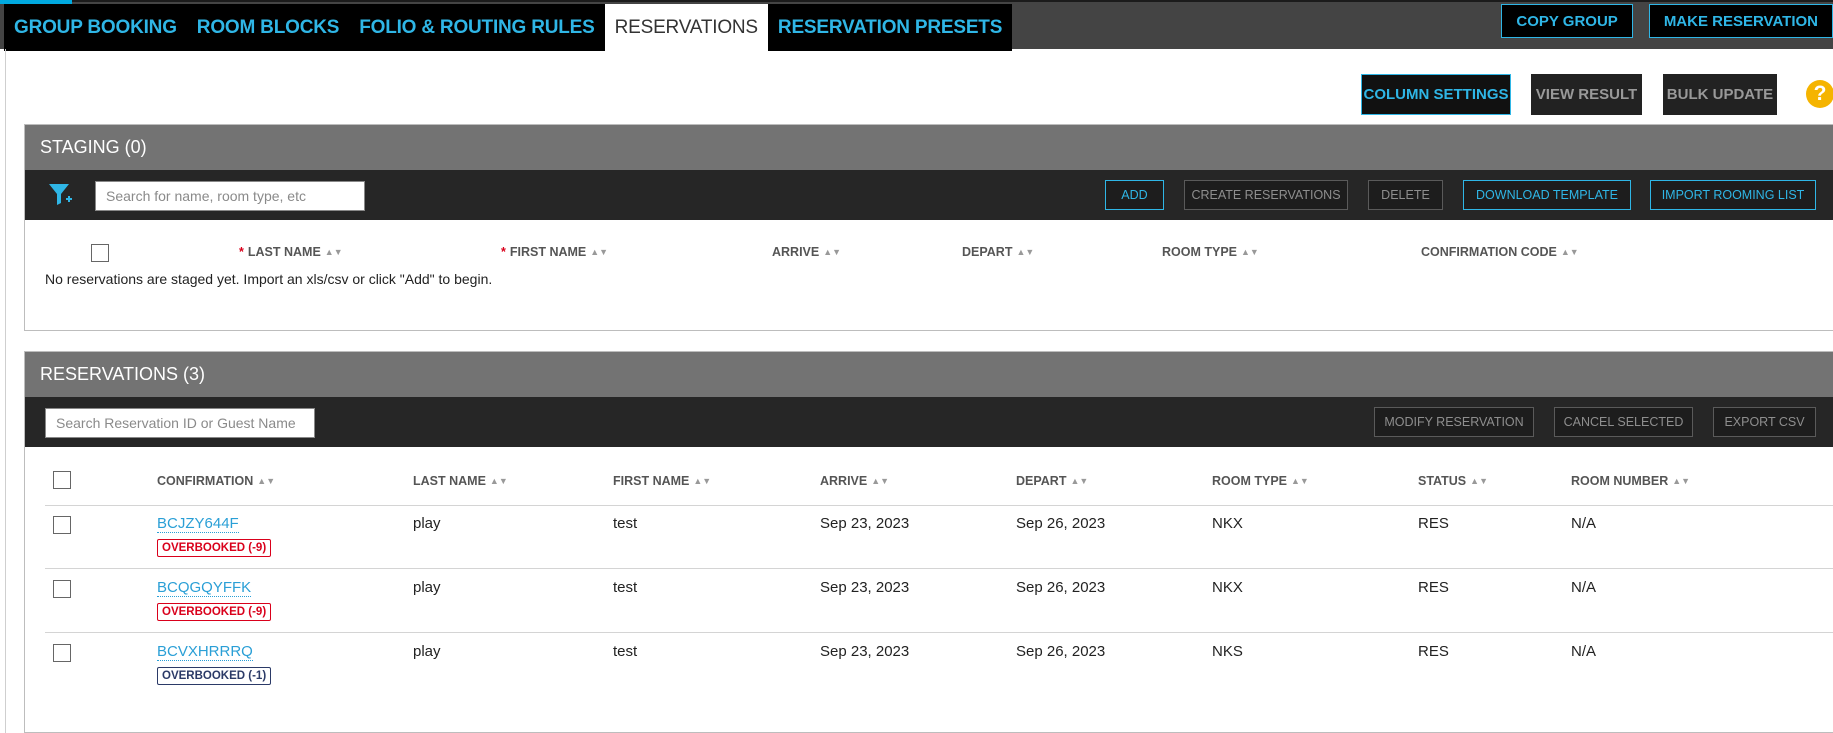  What do you see at coordinates (1586, 94) in the screenshot?
I see `view-result-button: VIEW RESULT` at bounding box center [1586, 94].